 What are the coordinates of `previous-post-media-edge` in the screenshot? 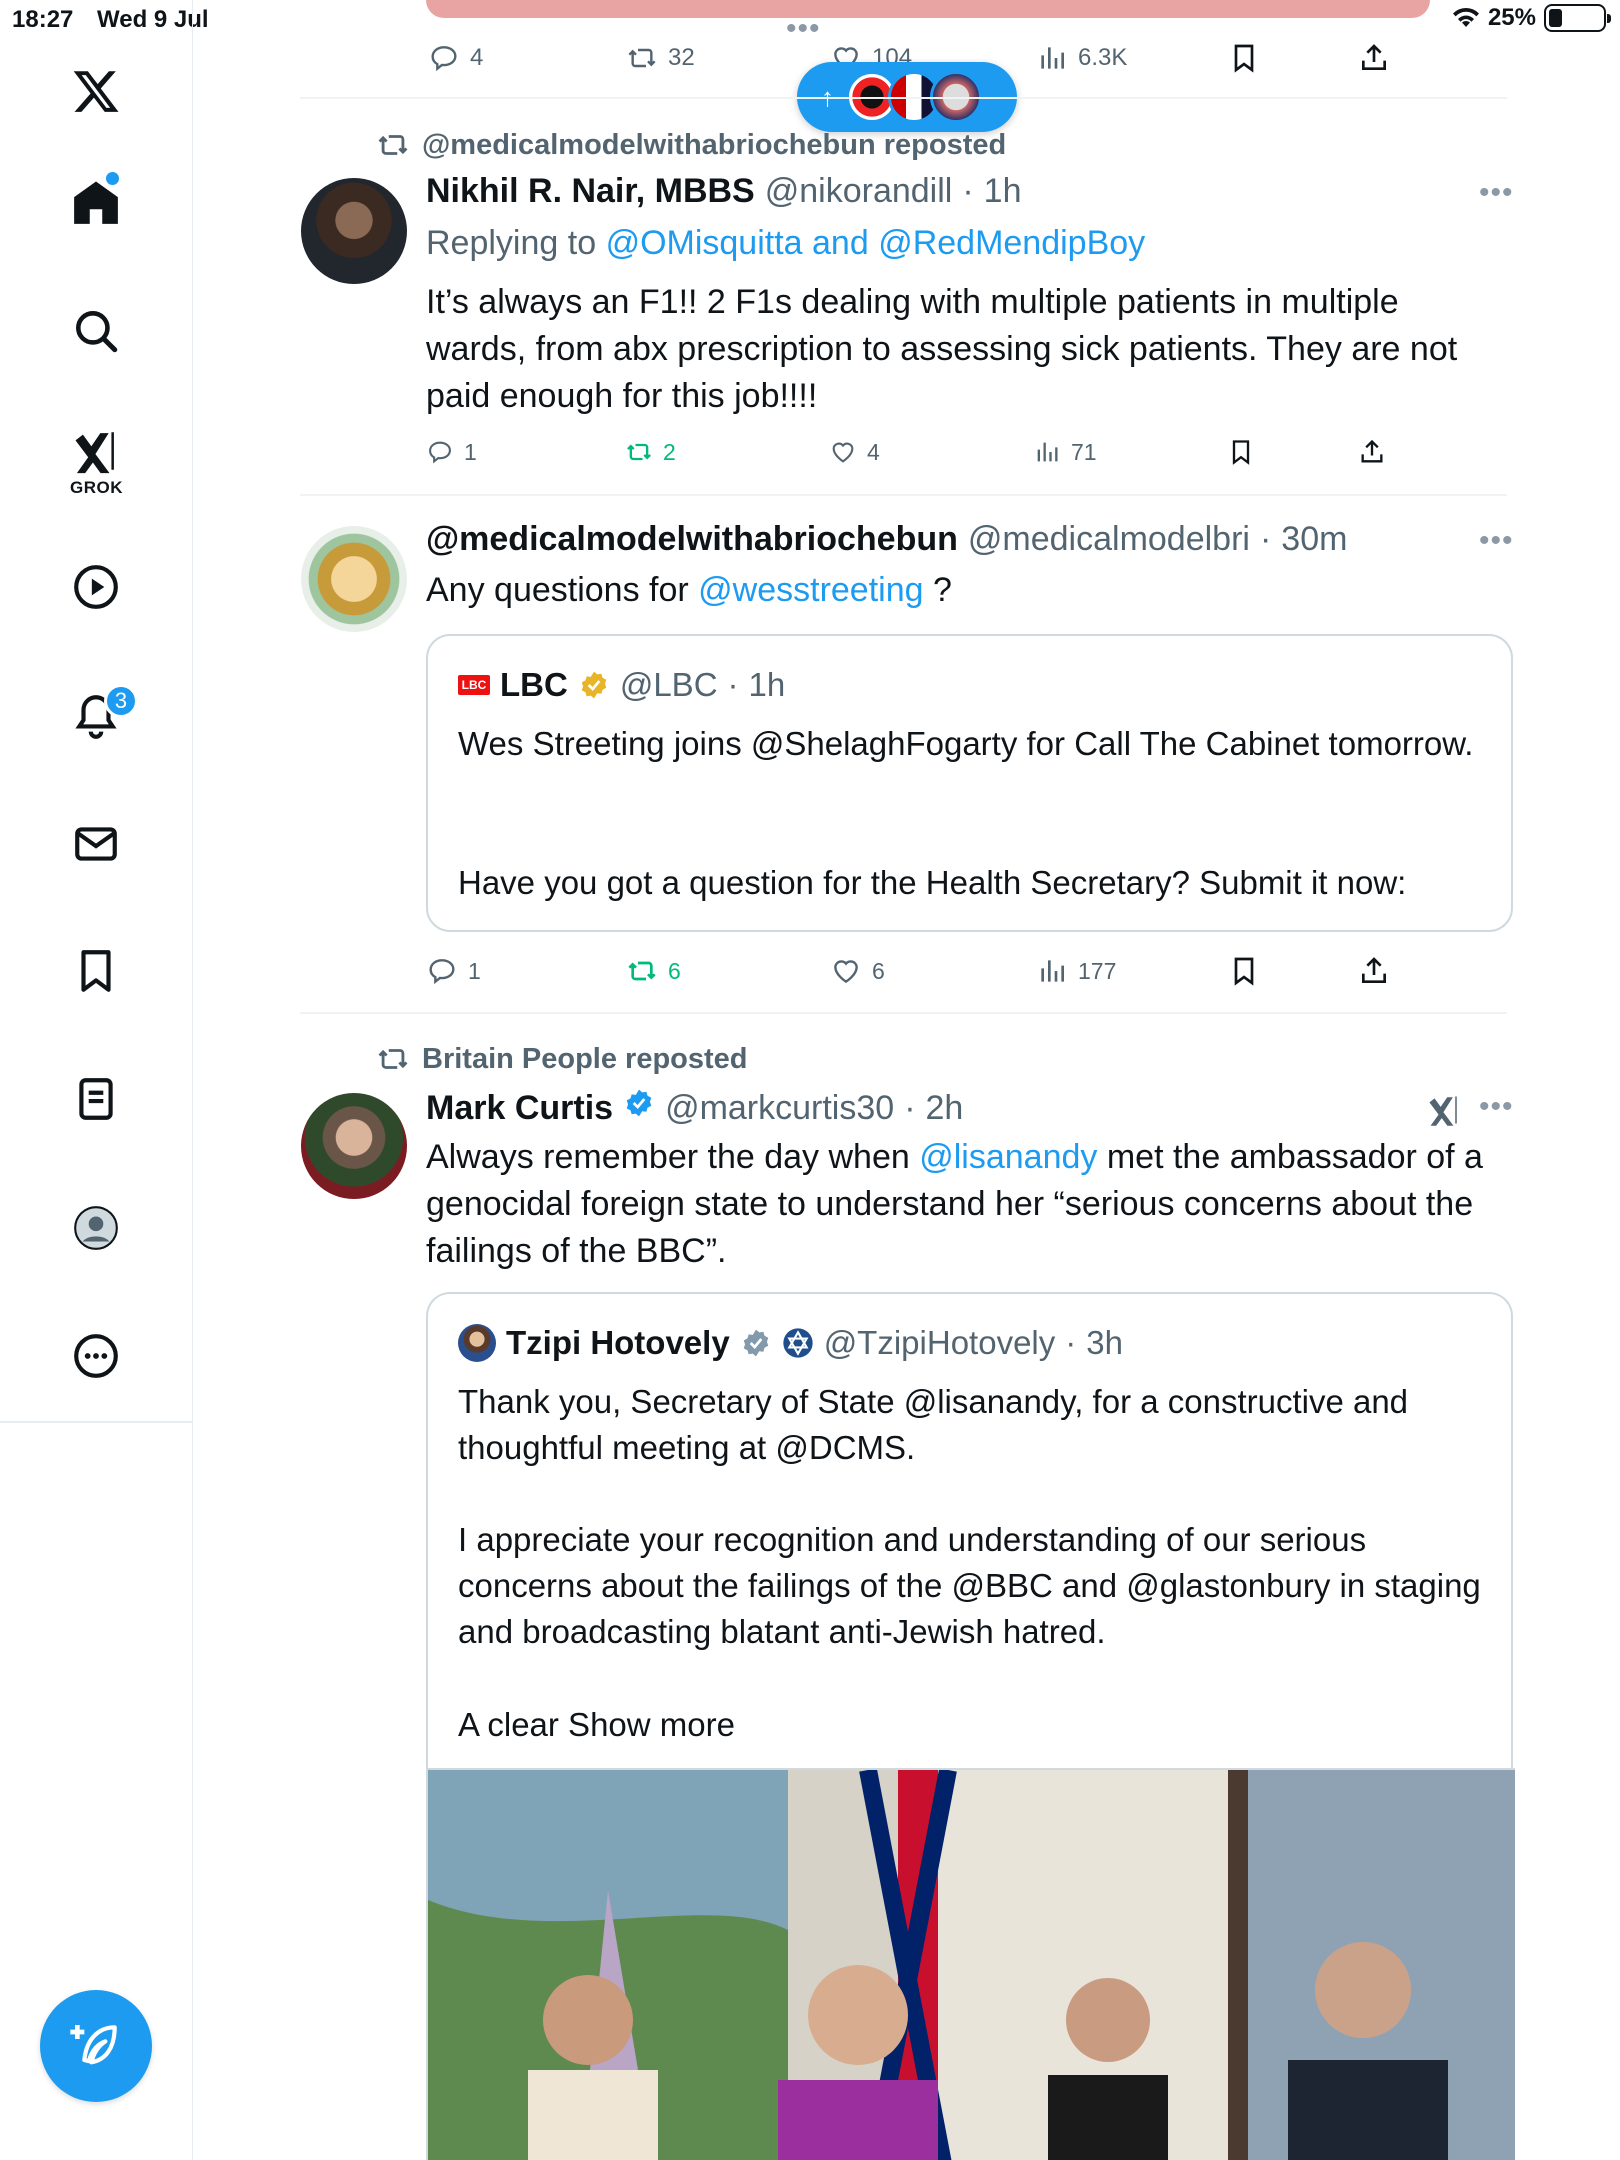 It's located at (928, 9).